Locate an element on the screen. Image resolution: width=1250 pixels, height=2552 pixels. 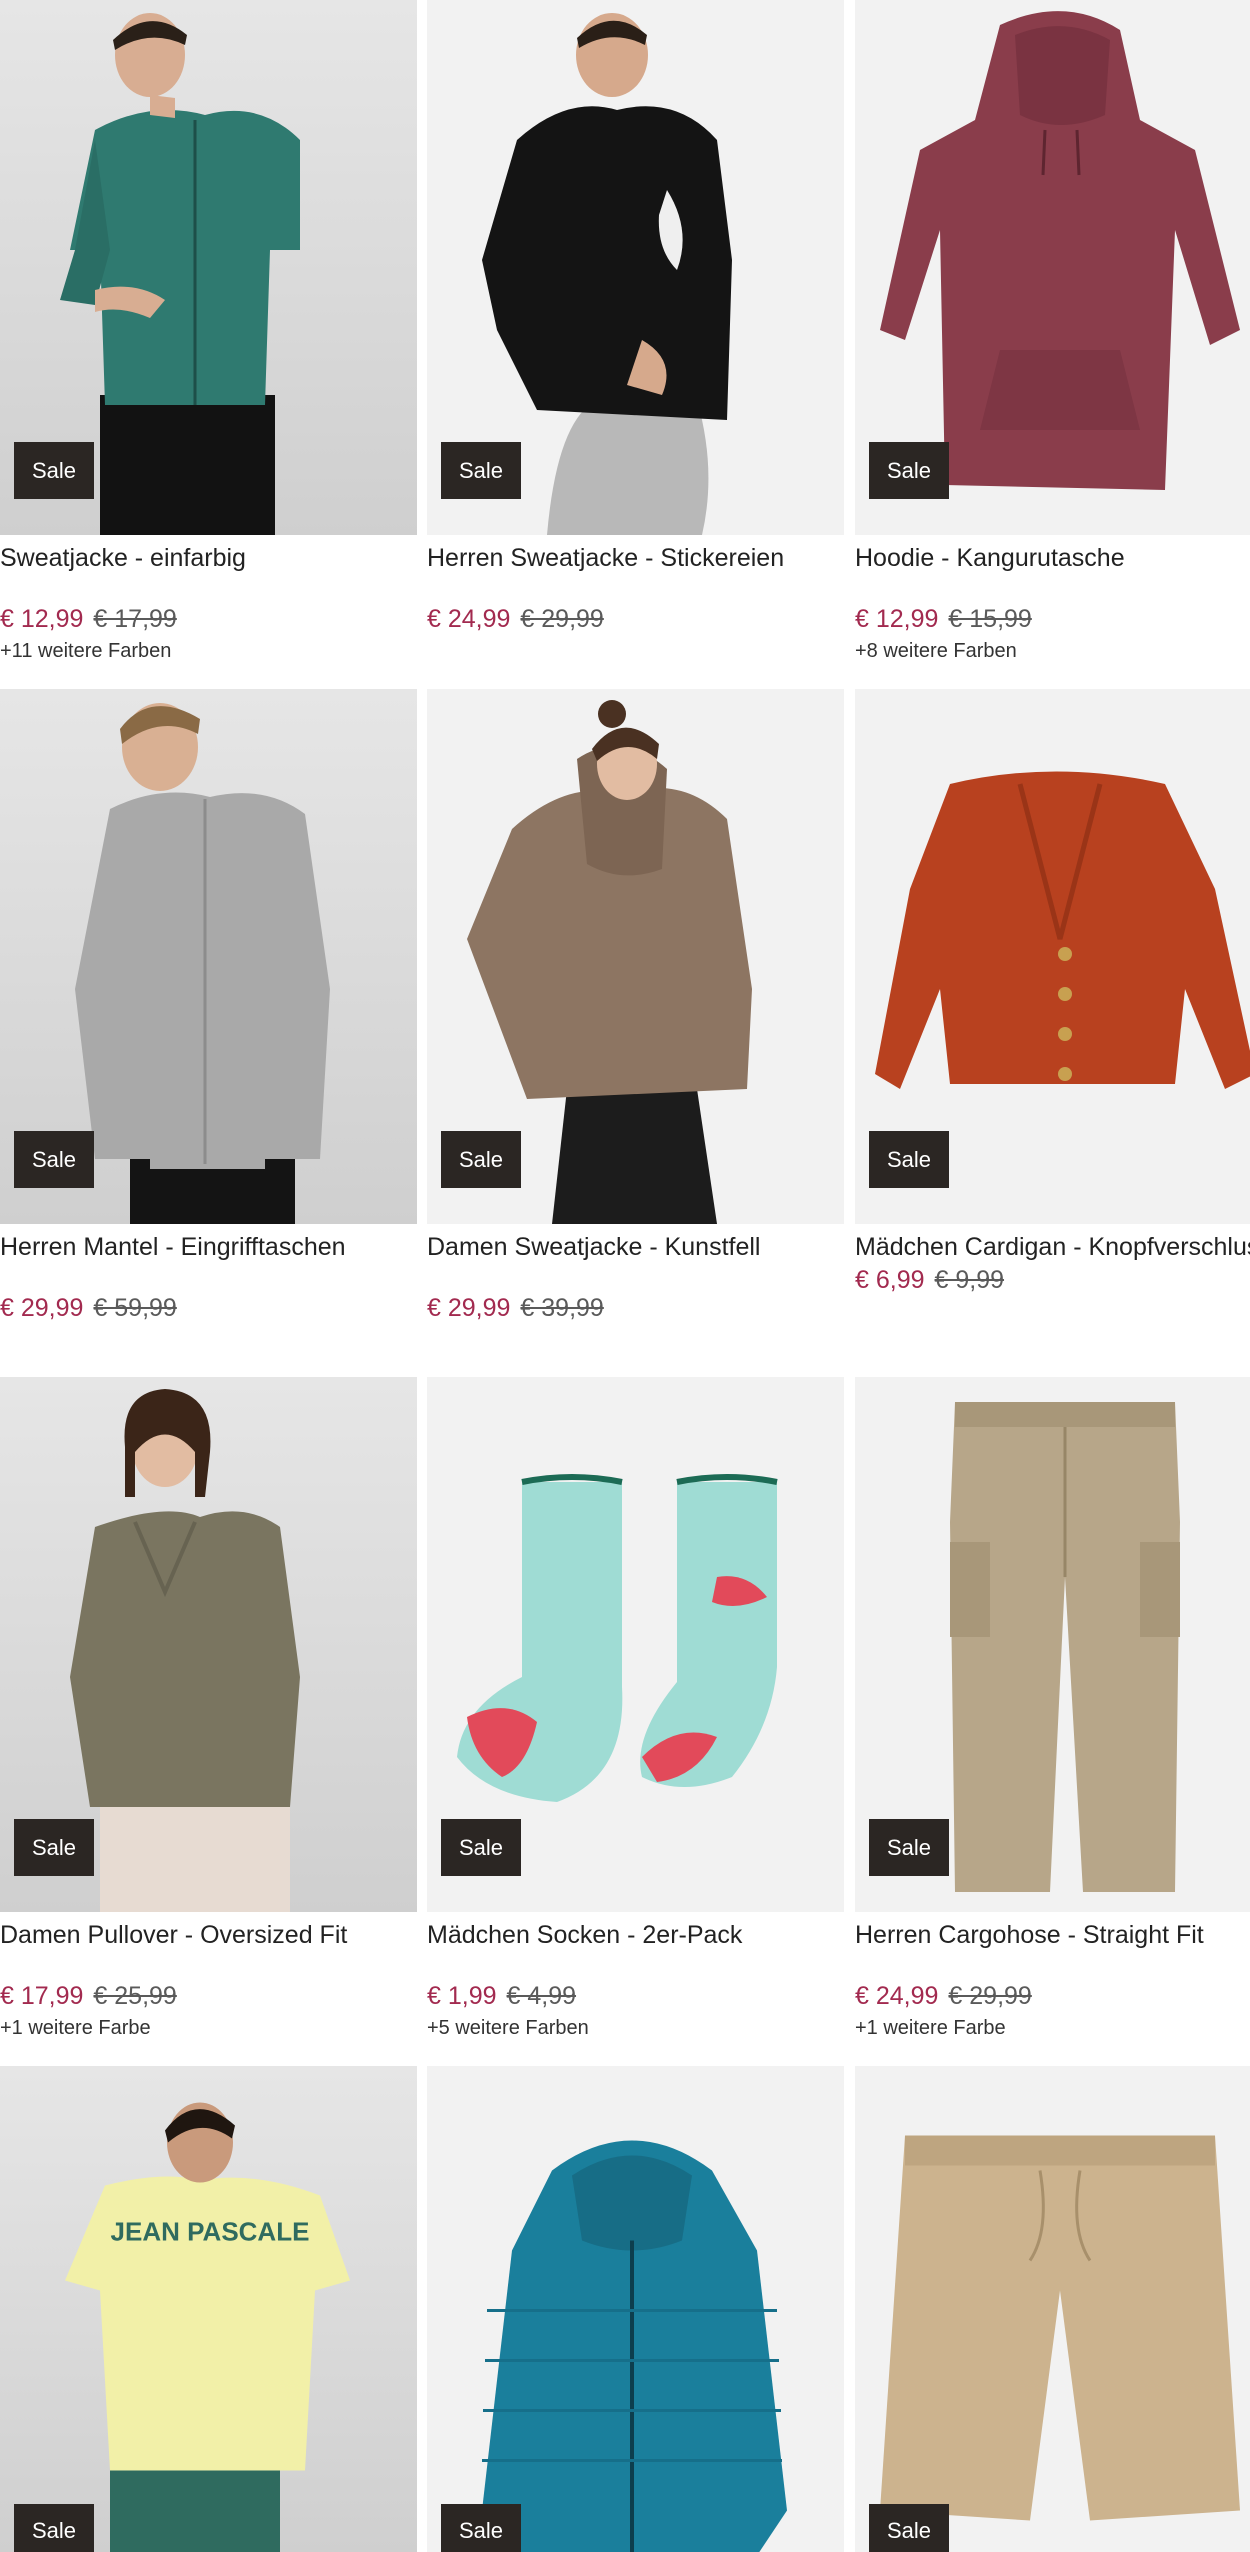
man-yellow-tshirt-illustration: JEAN PASCALE is located at coordinates (207, 2327).